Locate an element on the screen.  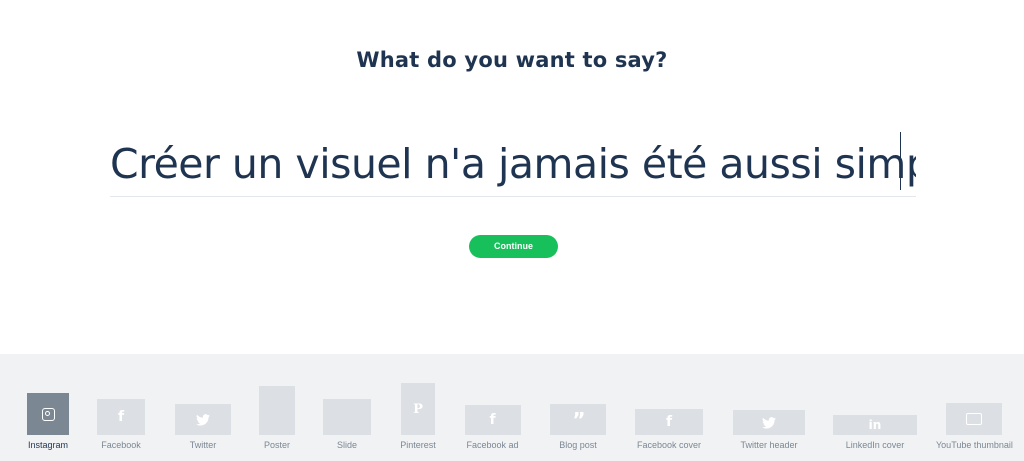
format-youtube-thumbnail: YouTube thumbnail is located at coordinates (974, 426).